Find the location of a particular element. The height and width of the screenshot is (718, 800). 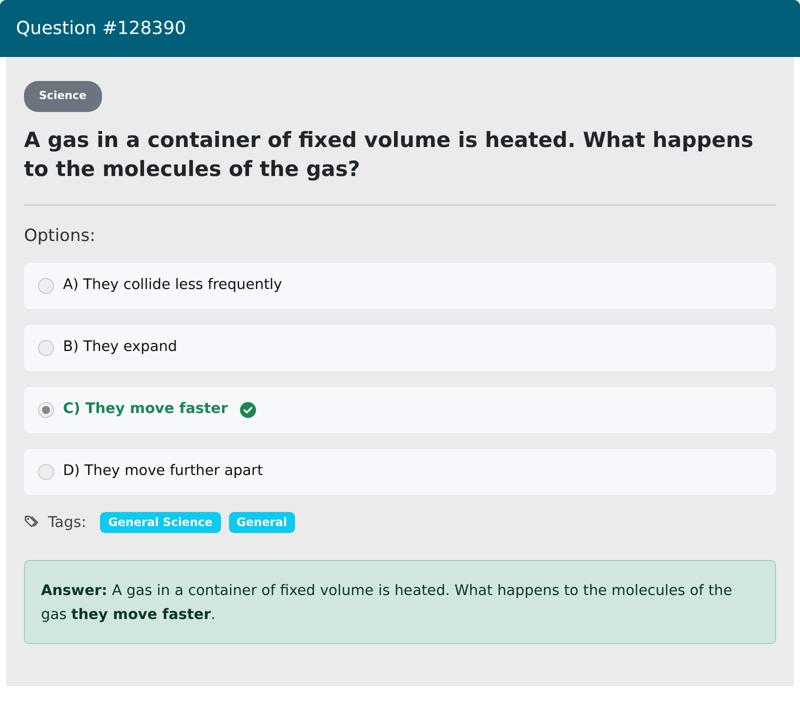

options-label: Options: is located at coordinates (60, 236).